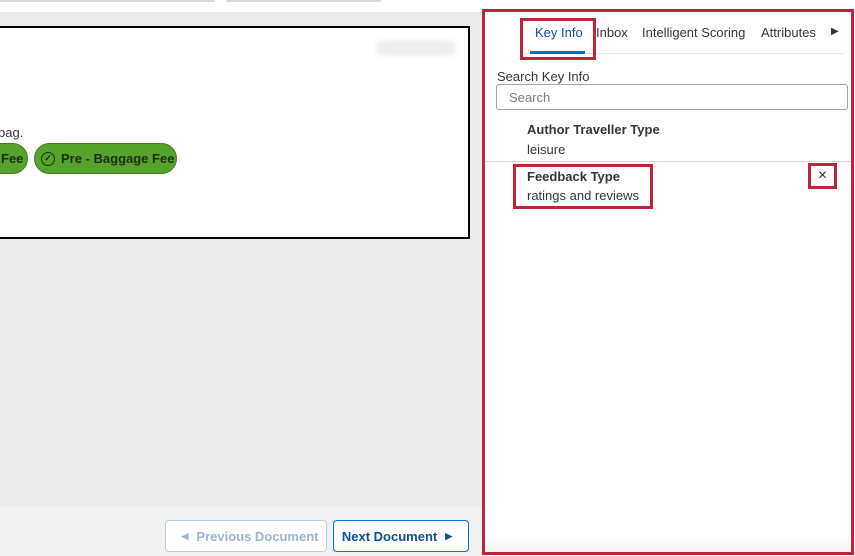 This screenshot has height=556, width=855. I want to click on close-icon: ×, so click(822, 175).